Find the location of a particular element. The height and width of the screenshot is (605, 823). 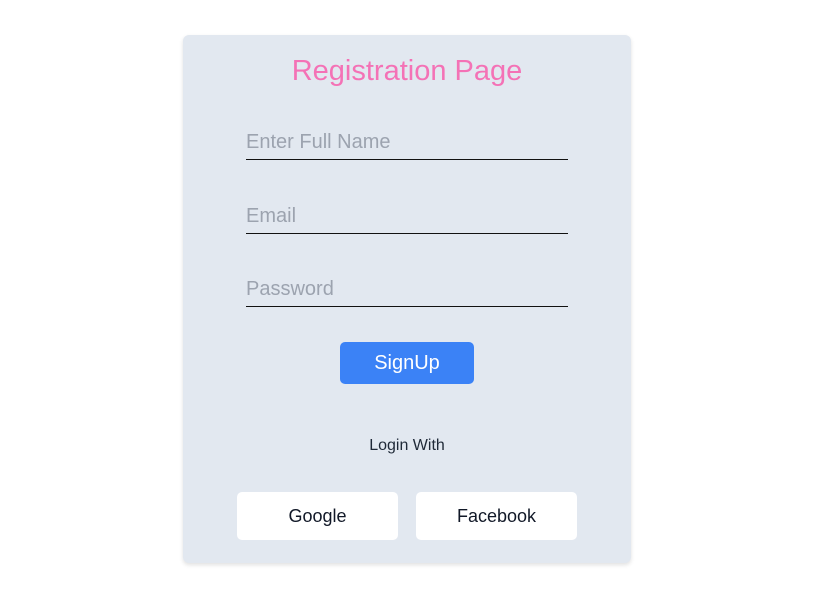

password-input is located at coordinates (407, 290).